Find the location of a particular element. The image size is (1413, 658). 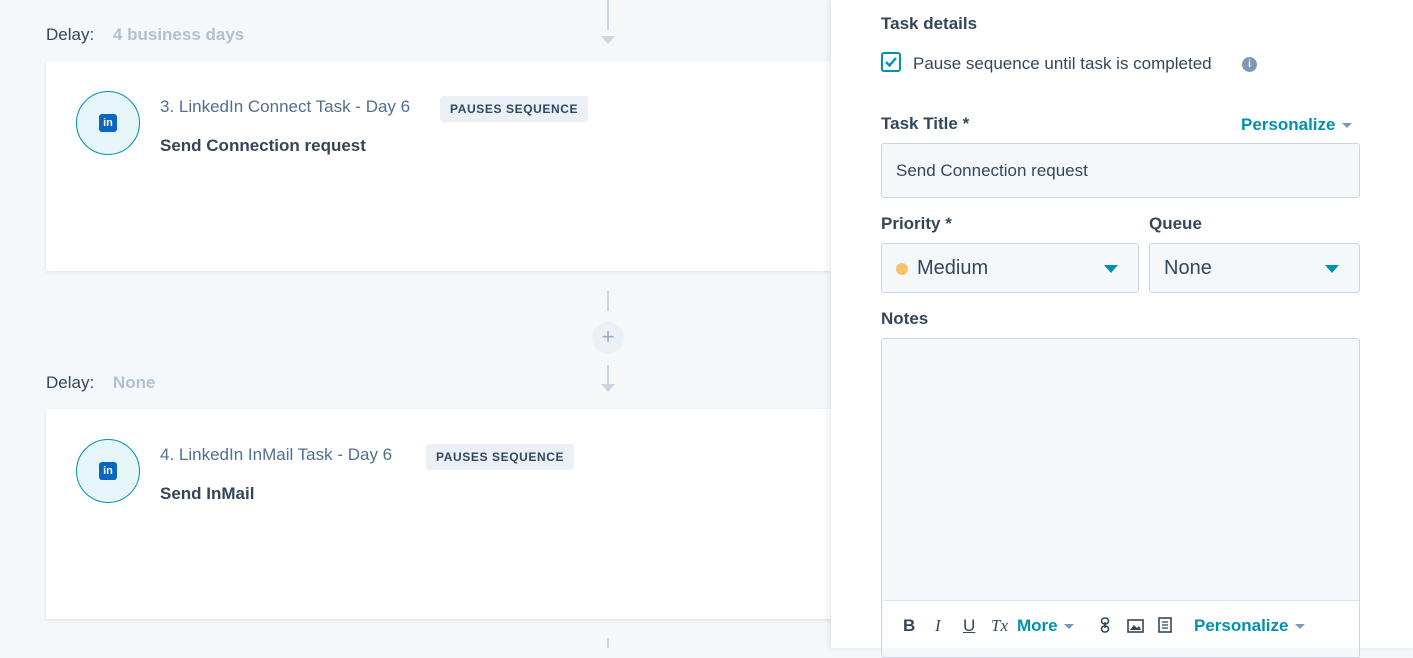

toolbar-personalize-dropdown: Personalize is located at coordinates (1249, 626).